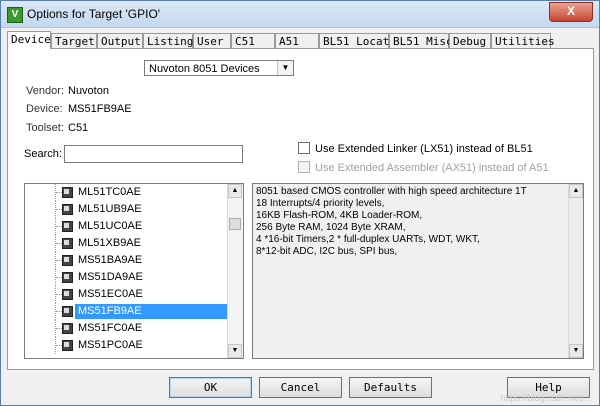  I want to click on device-name: ML51UC0AE, so click(110, 226).